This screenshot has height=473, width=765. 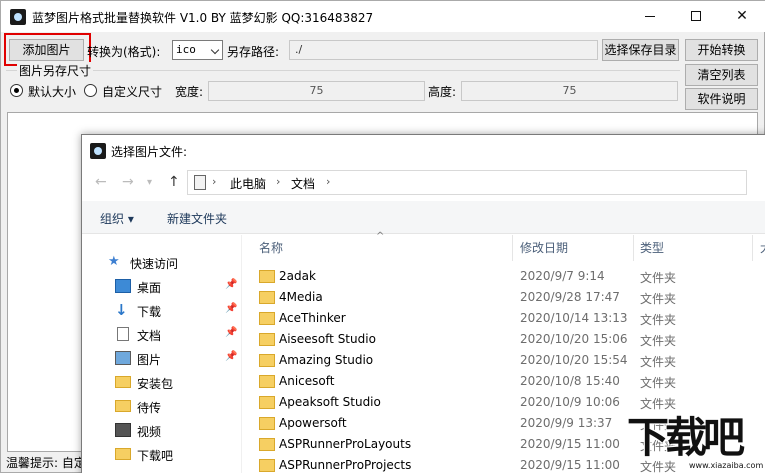 What do you see at coordinates (186, 49) in the screenshot?
I see `format-select-value: ico` at bounding box center [186, 49].